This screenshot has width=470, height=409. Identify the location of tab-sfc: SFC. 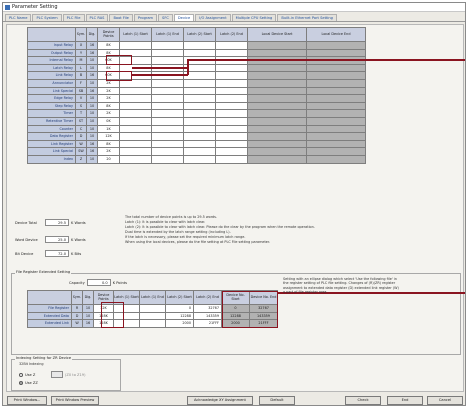
(165, 17).